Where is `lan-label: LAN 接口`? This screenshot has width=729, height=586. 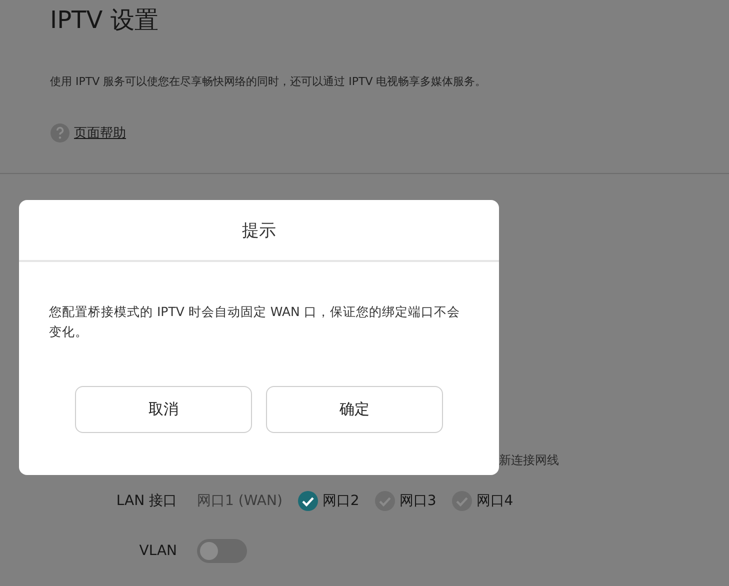 lan-label: LAN 接口 is located at coordinates (146, 501).